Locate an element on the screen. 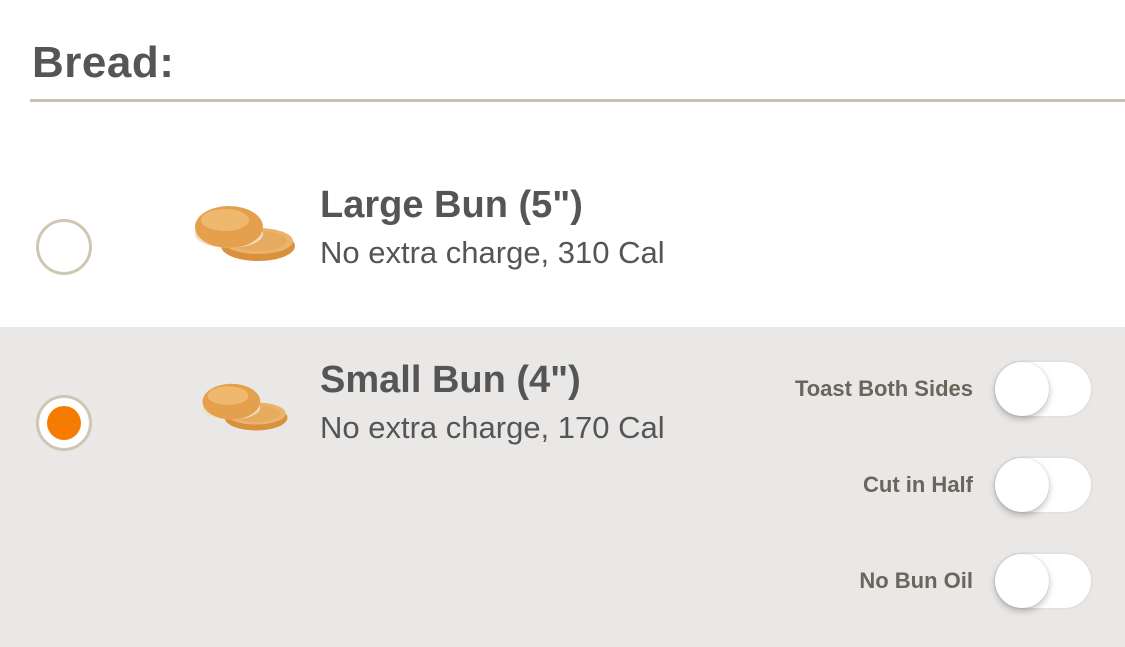 The width and height of the screenshot is (1125, 647). toast-both-sides-toggle is located at coordinates (1043, 389).